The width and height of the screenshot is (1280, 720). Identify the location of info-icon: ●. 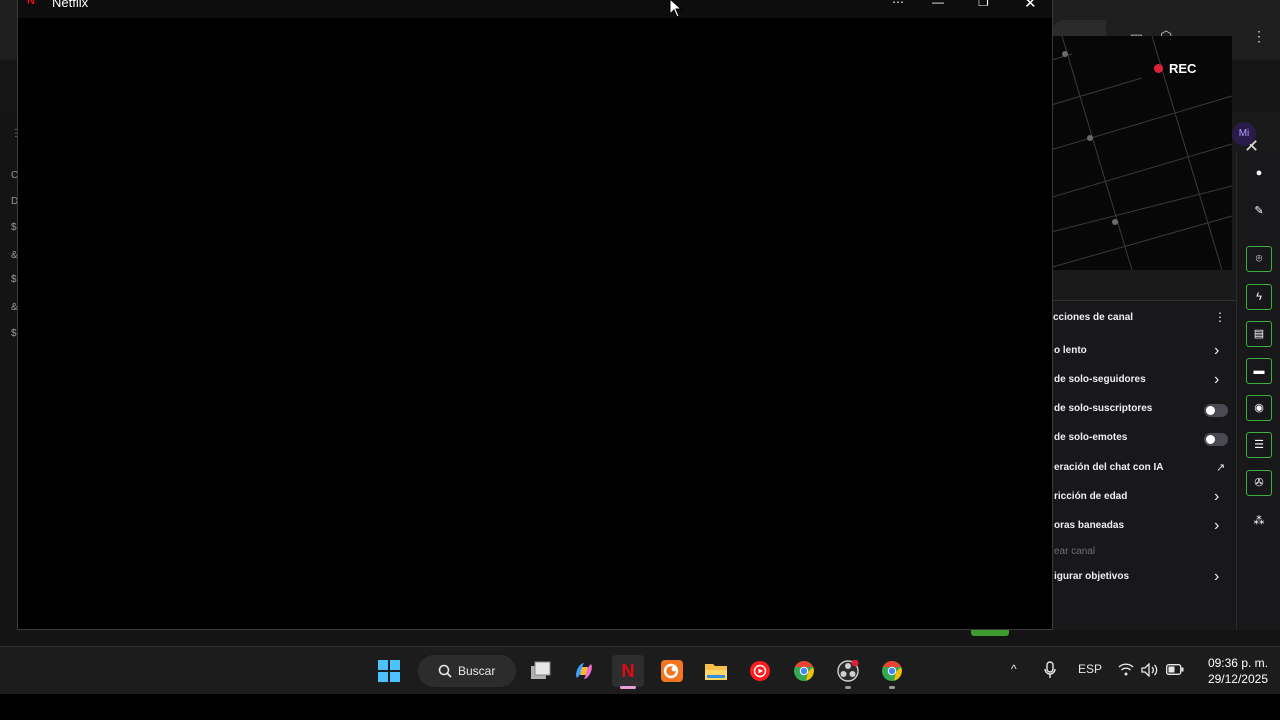
(1259, 173).